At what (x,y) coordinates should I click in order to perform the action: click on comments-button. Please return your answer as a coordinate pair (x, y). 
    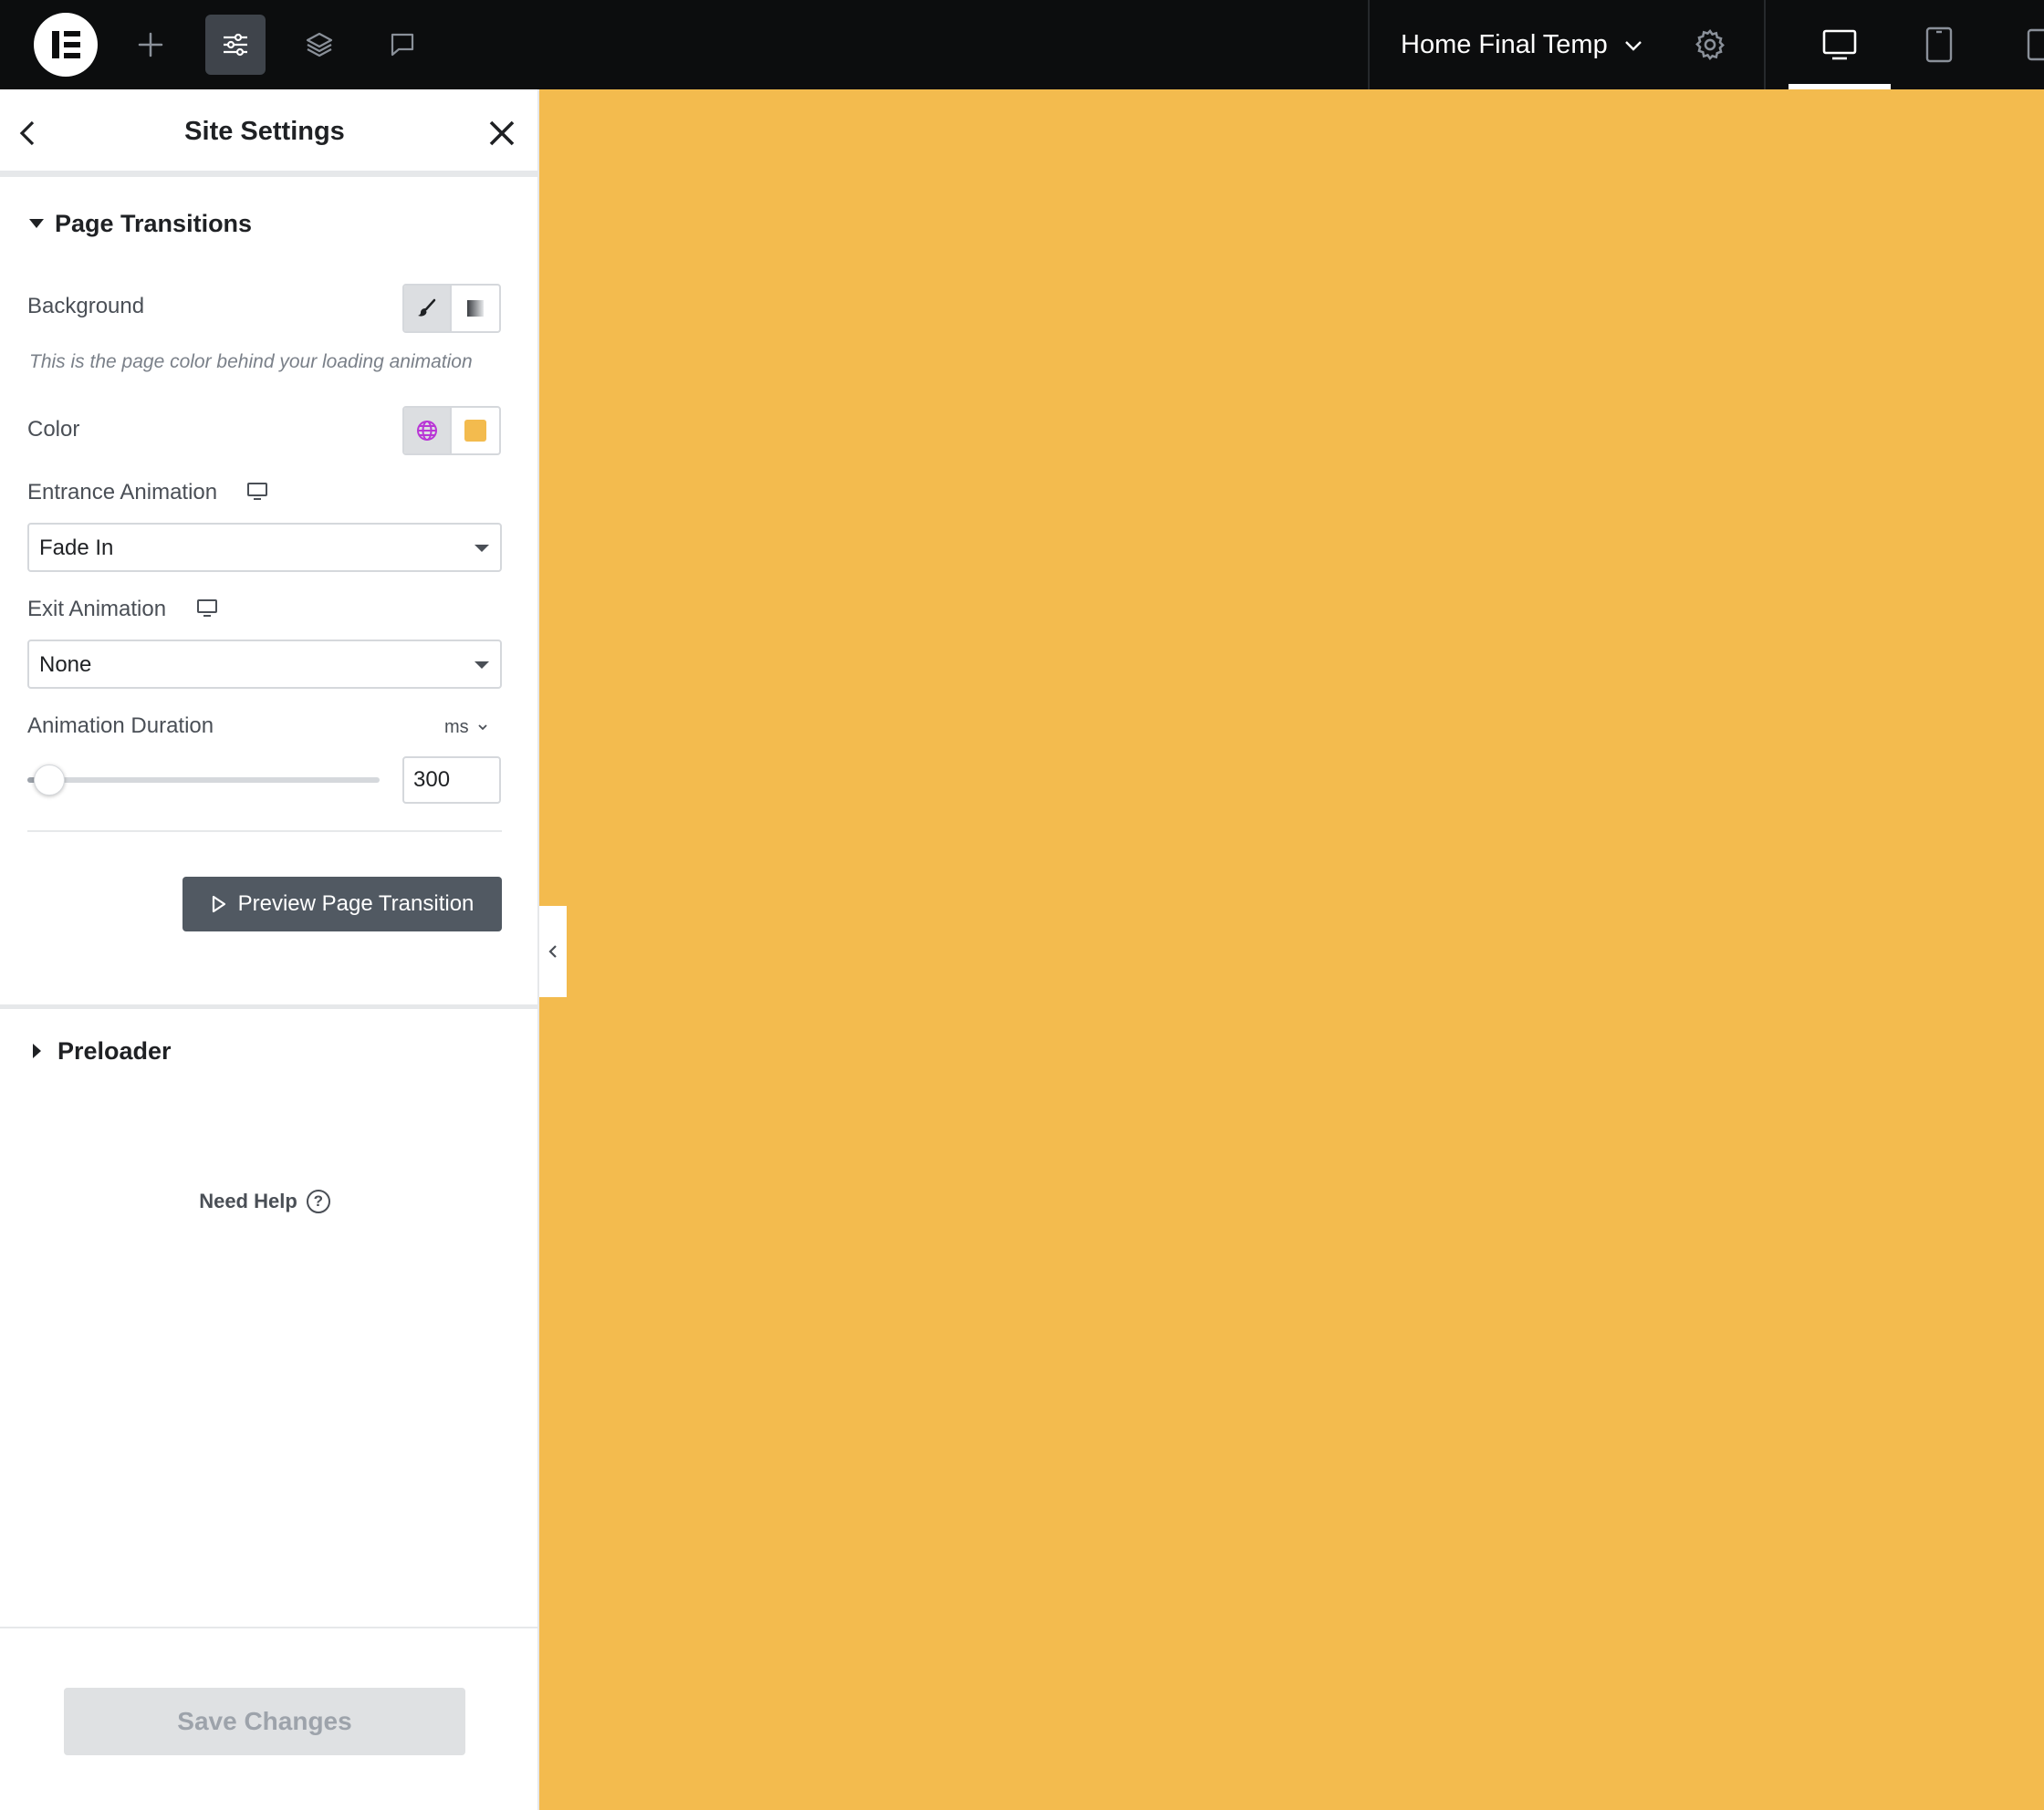
    Looking at the image, I should click on (402, 45).